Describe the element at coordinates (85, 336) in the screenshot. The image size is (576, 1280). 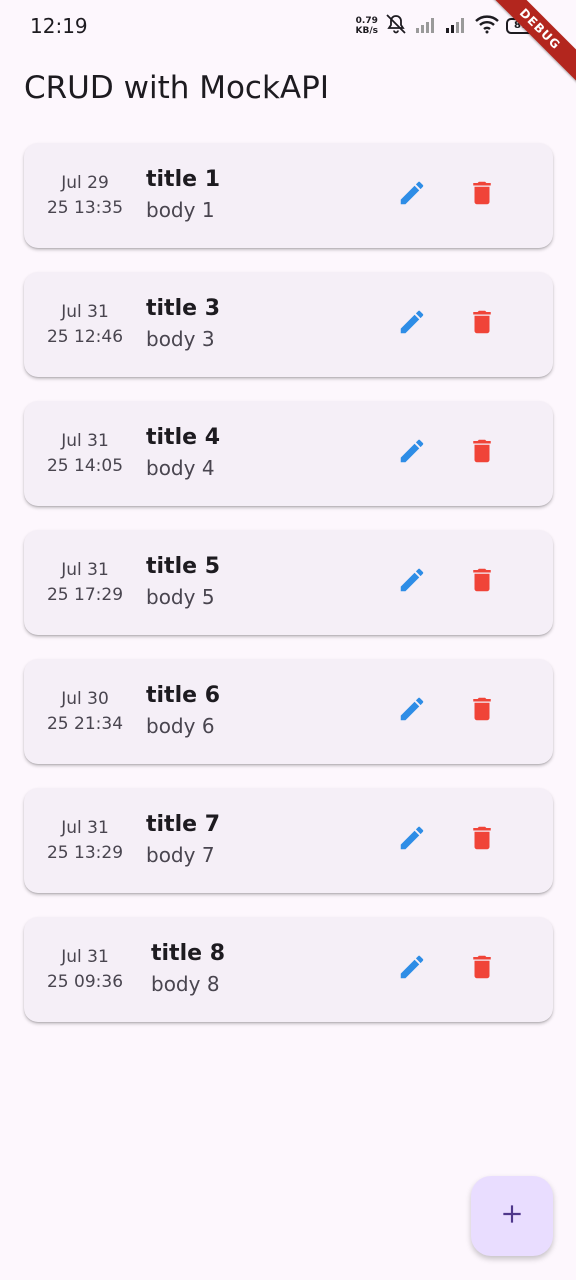
I see `item-date-line2: 25 12:46` at that location.